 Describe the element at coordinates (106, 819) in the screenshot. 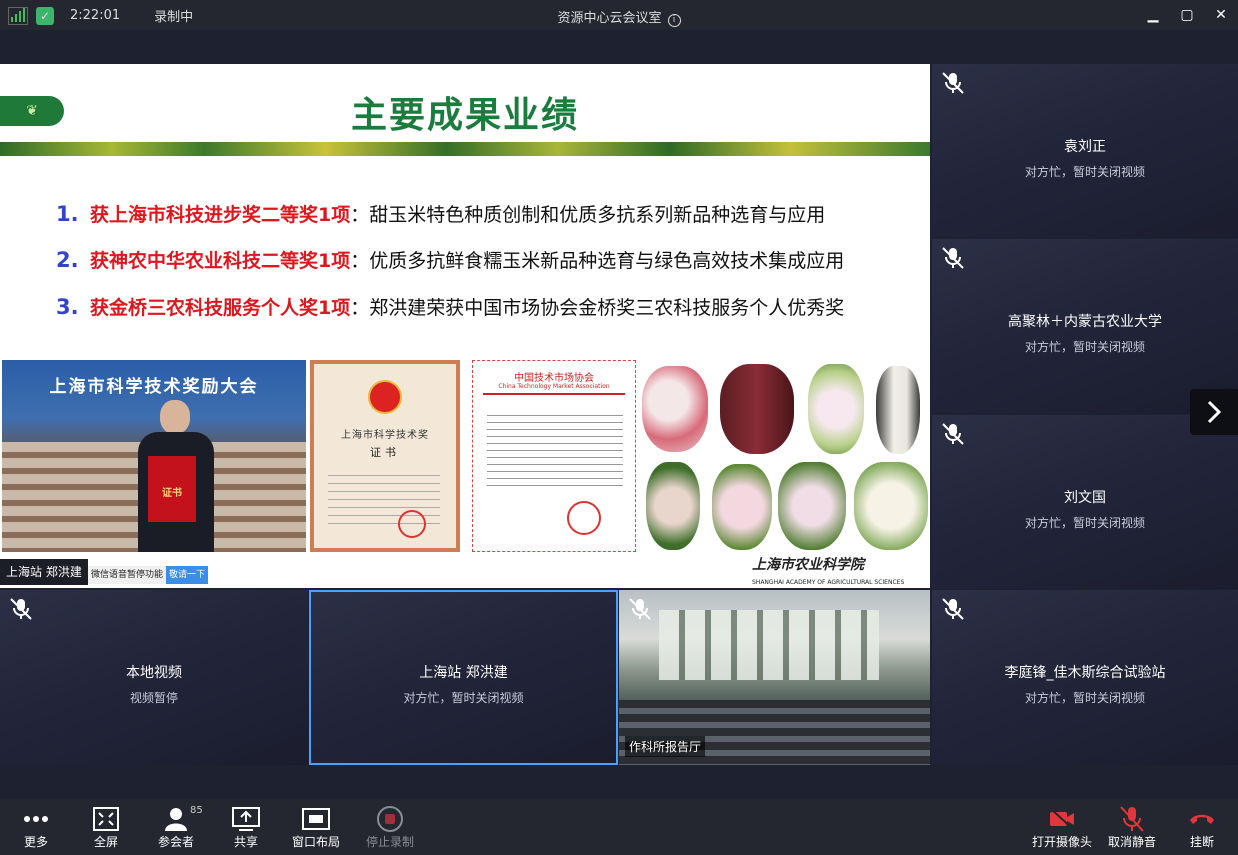

I see `fullscreen-icon` at that location.